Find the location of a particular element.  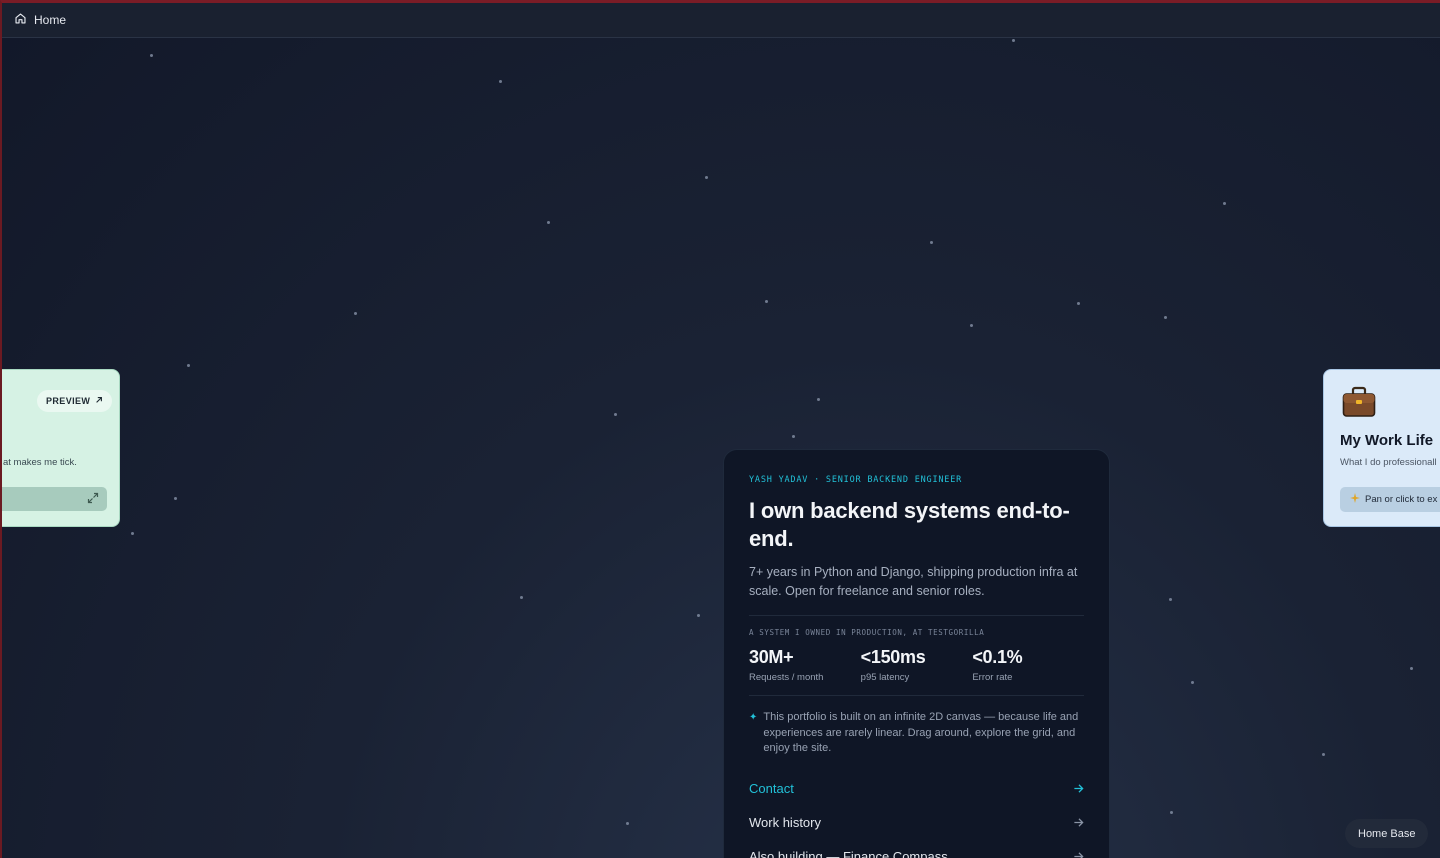

briefcase-icon is located at coordinates (1359, 402).